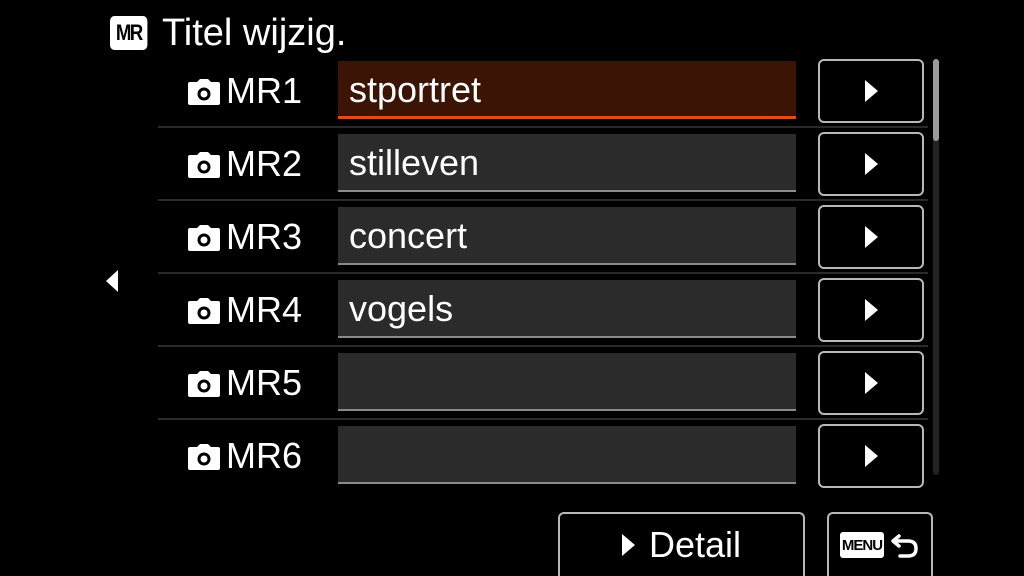 The height and width of the screenshot is (576, 1024). I want to click on list-item-mr4: MR4 vogels, so click(543, 310).